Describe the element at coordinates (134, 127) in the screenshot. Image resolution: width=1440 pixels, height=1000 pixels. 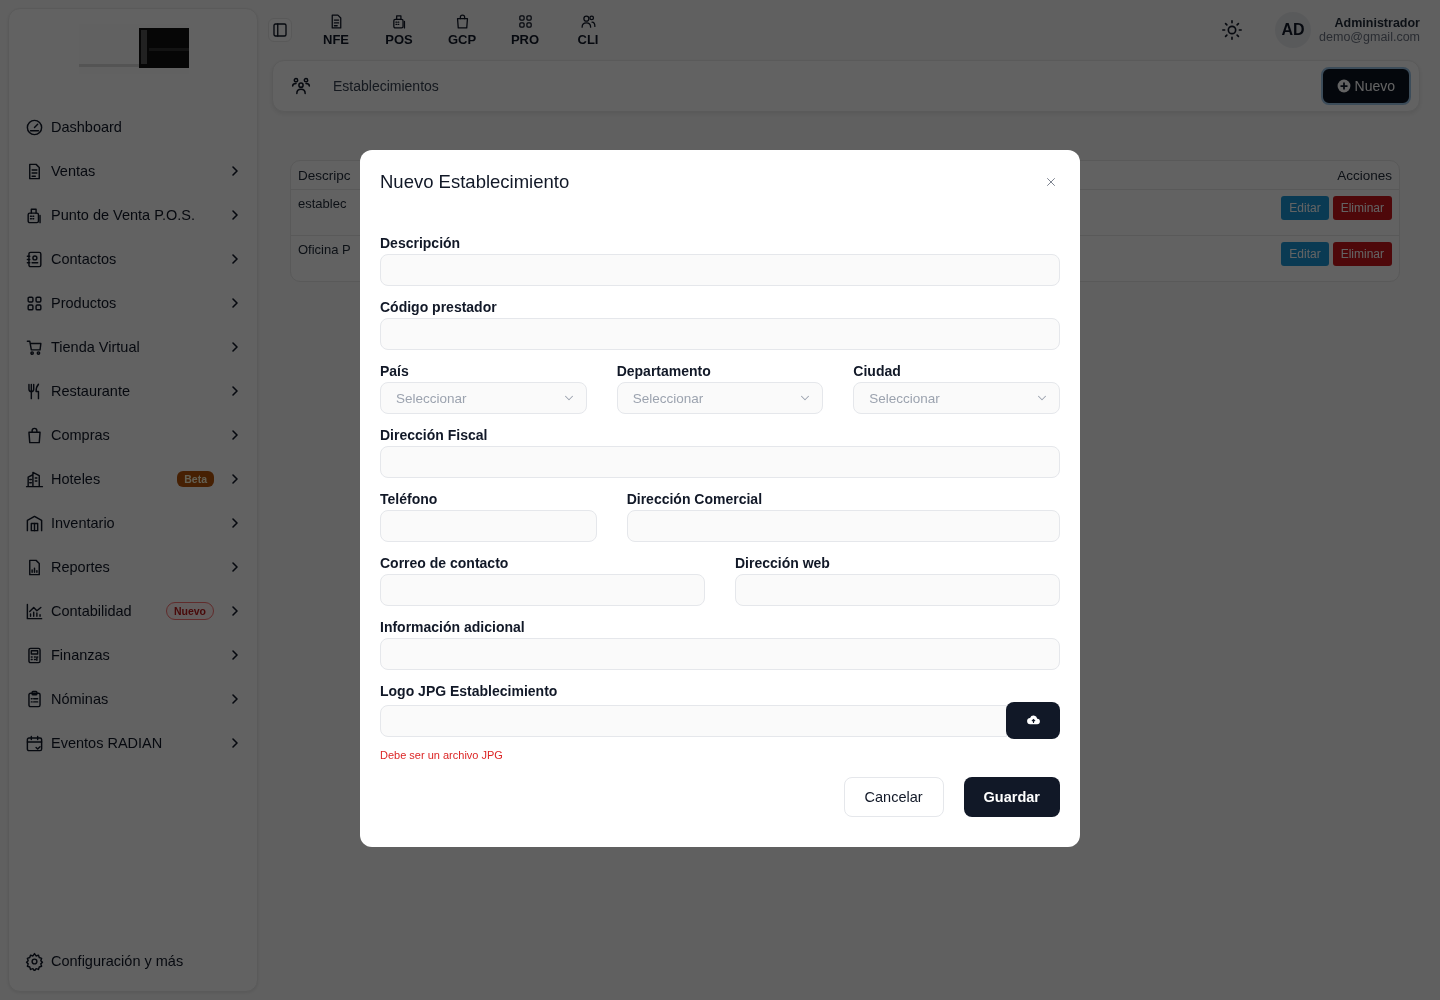
I see `sidebar-item: Dashboard` at that location.